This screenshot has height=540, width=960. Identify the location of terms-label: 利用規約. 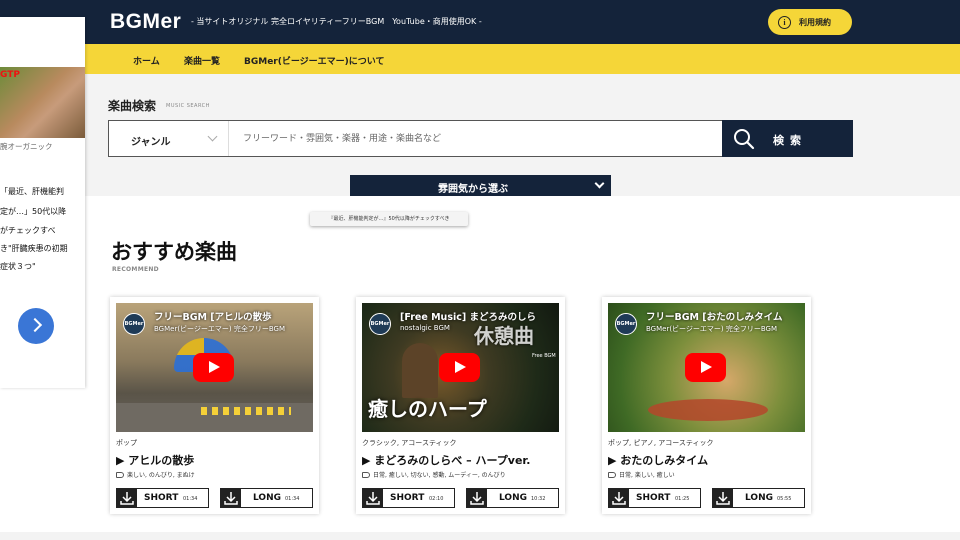
(815, 22).